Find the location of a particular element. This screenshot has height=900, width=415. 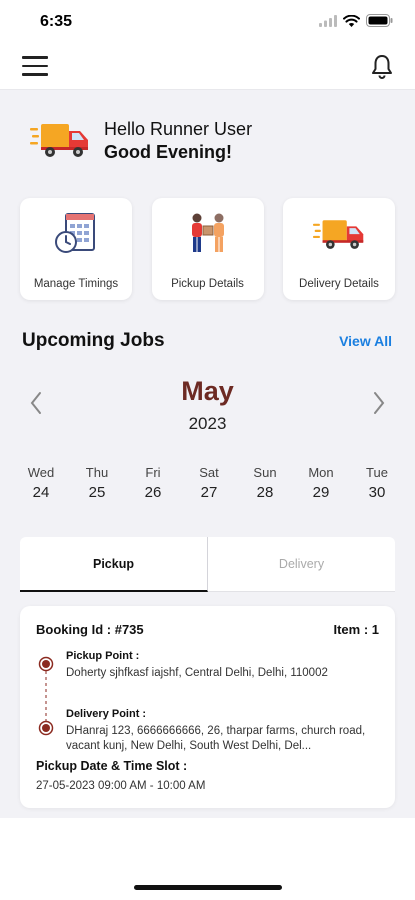

schedule-icon is located at coordinates (75, 233).